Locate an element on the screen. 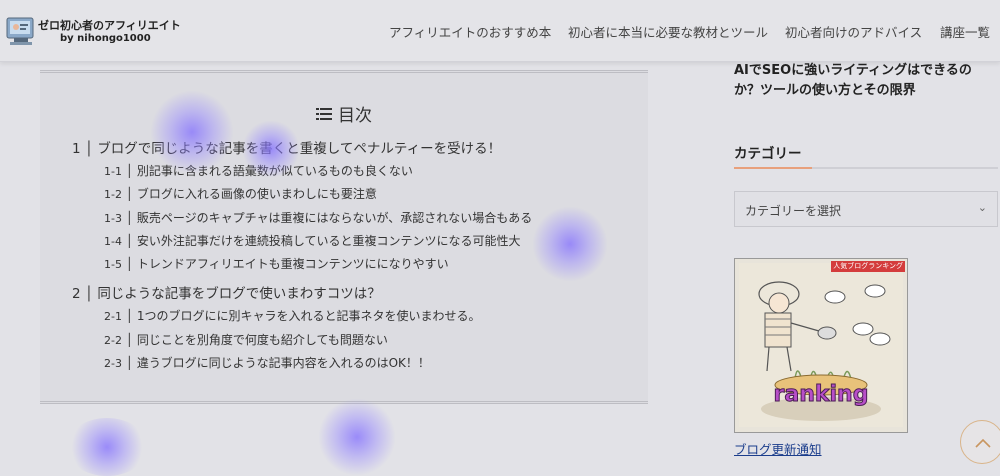 The image size is (1000, 476). toc-label: 同じような記事をブログで使いまわすコツは？ is located at coordinates (239, 294).